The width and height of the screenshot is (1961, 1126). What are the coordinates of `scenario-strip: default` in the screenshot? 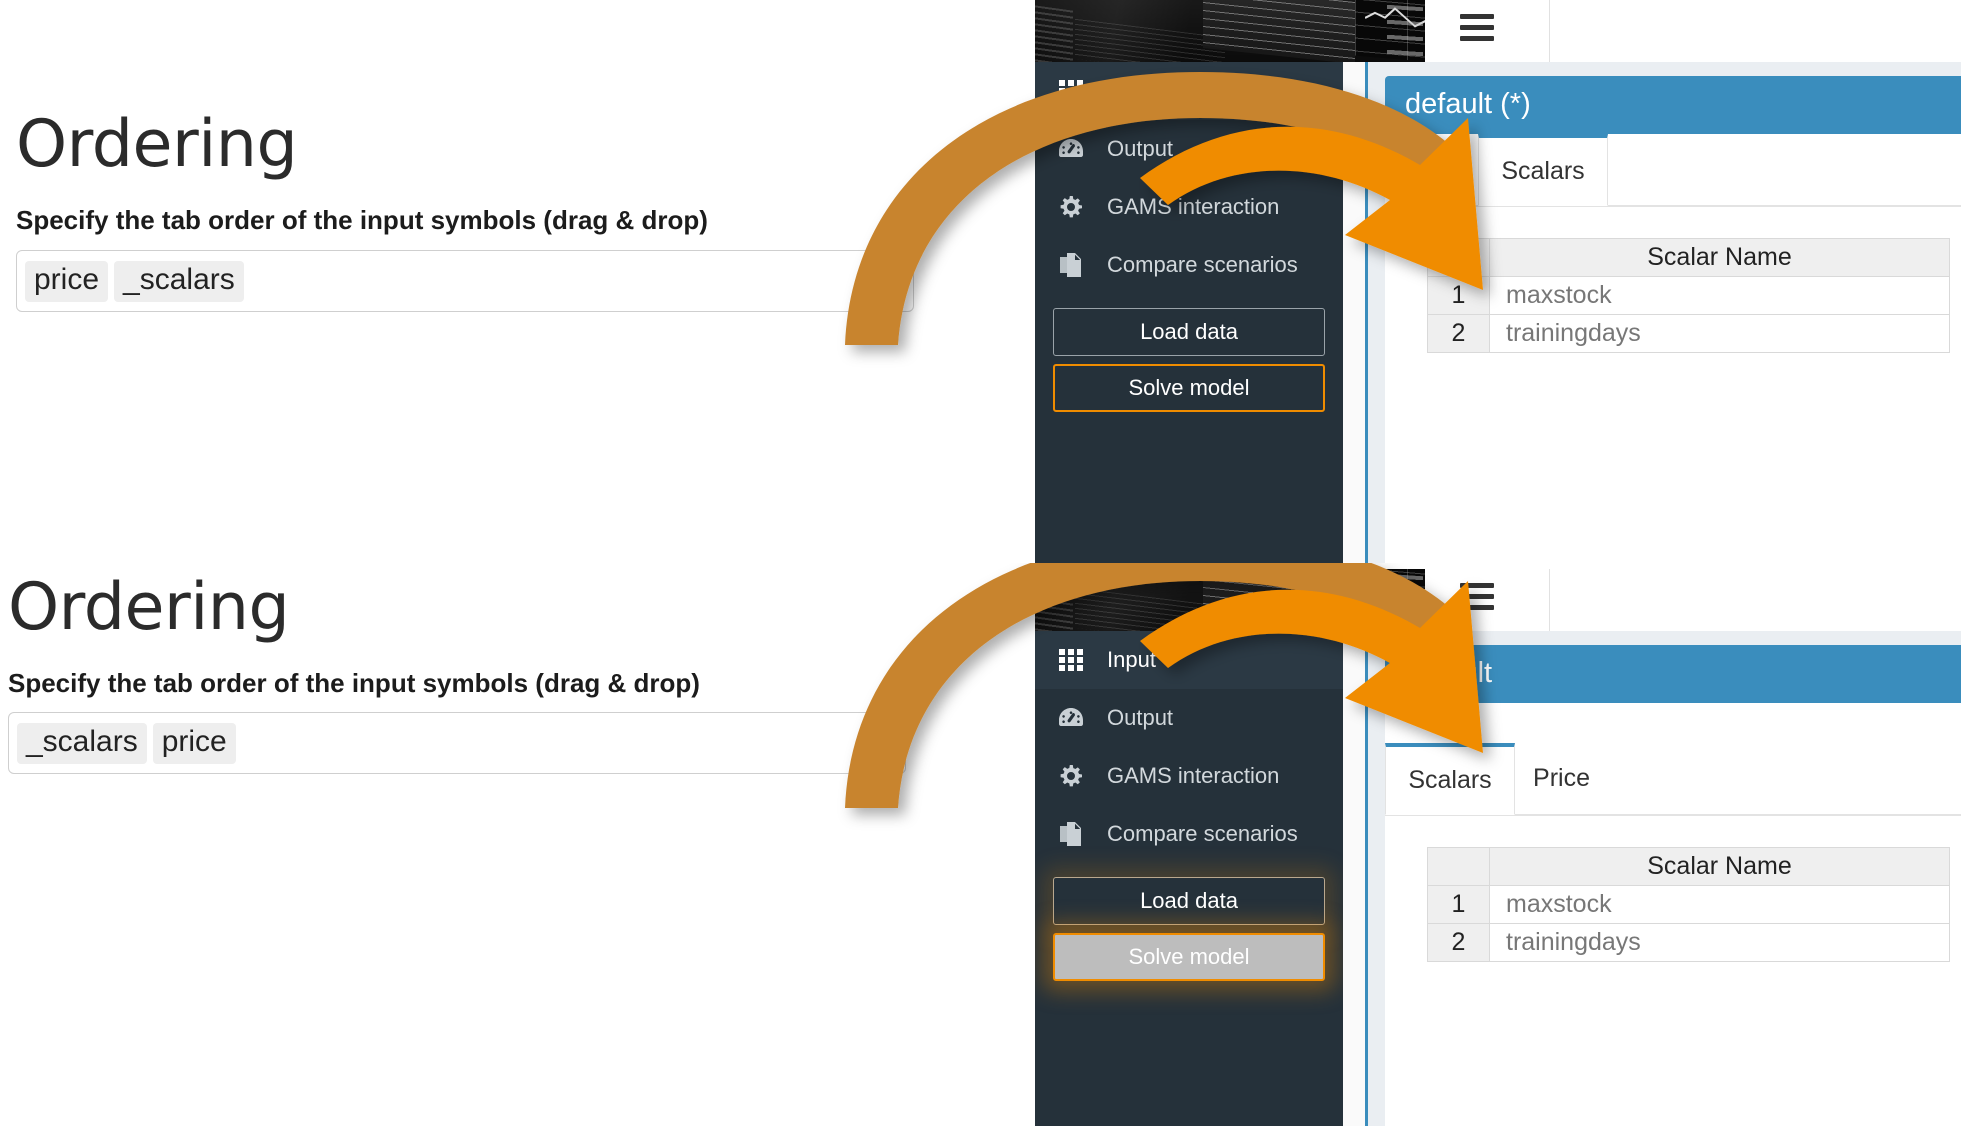 It's located at (1664, 667).